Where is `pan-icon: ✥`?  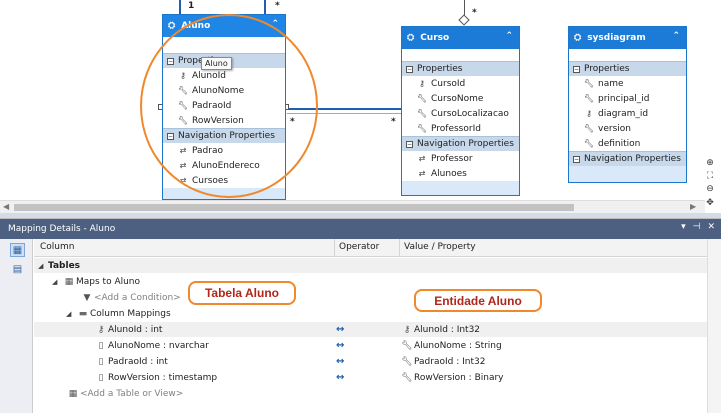 pan-icon: ✥ is located at coordinates (710, 204).